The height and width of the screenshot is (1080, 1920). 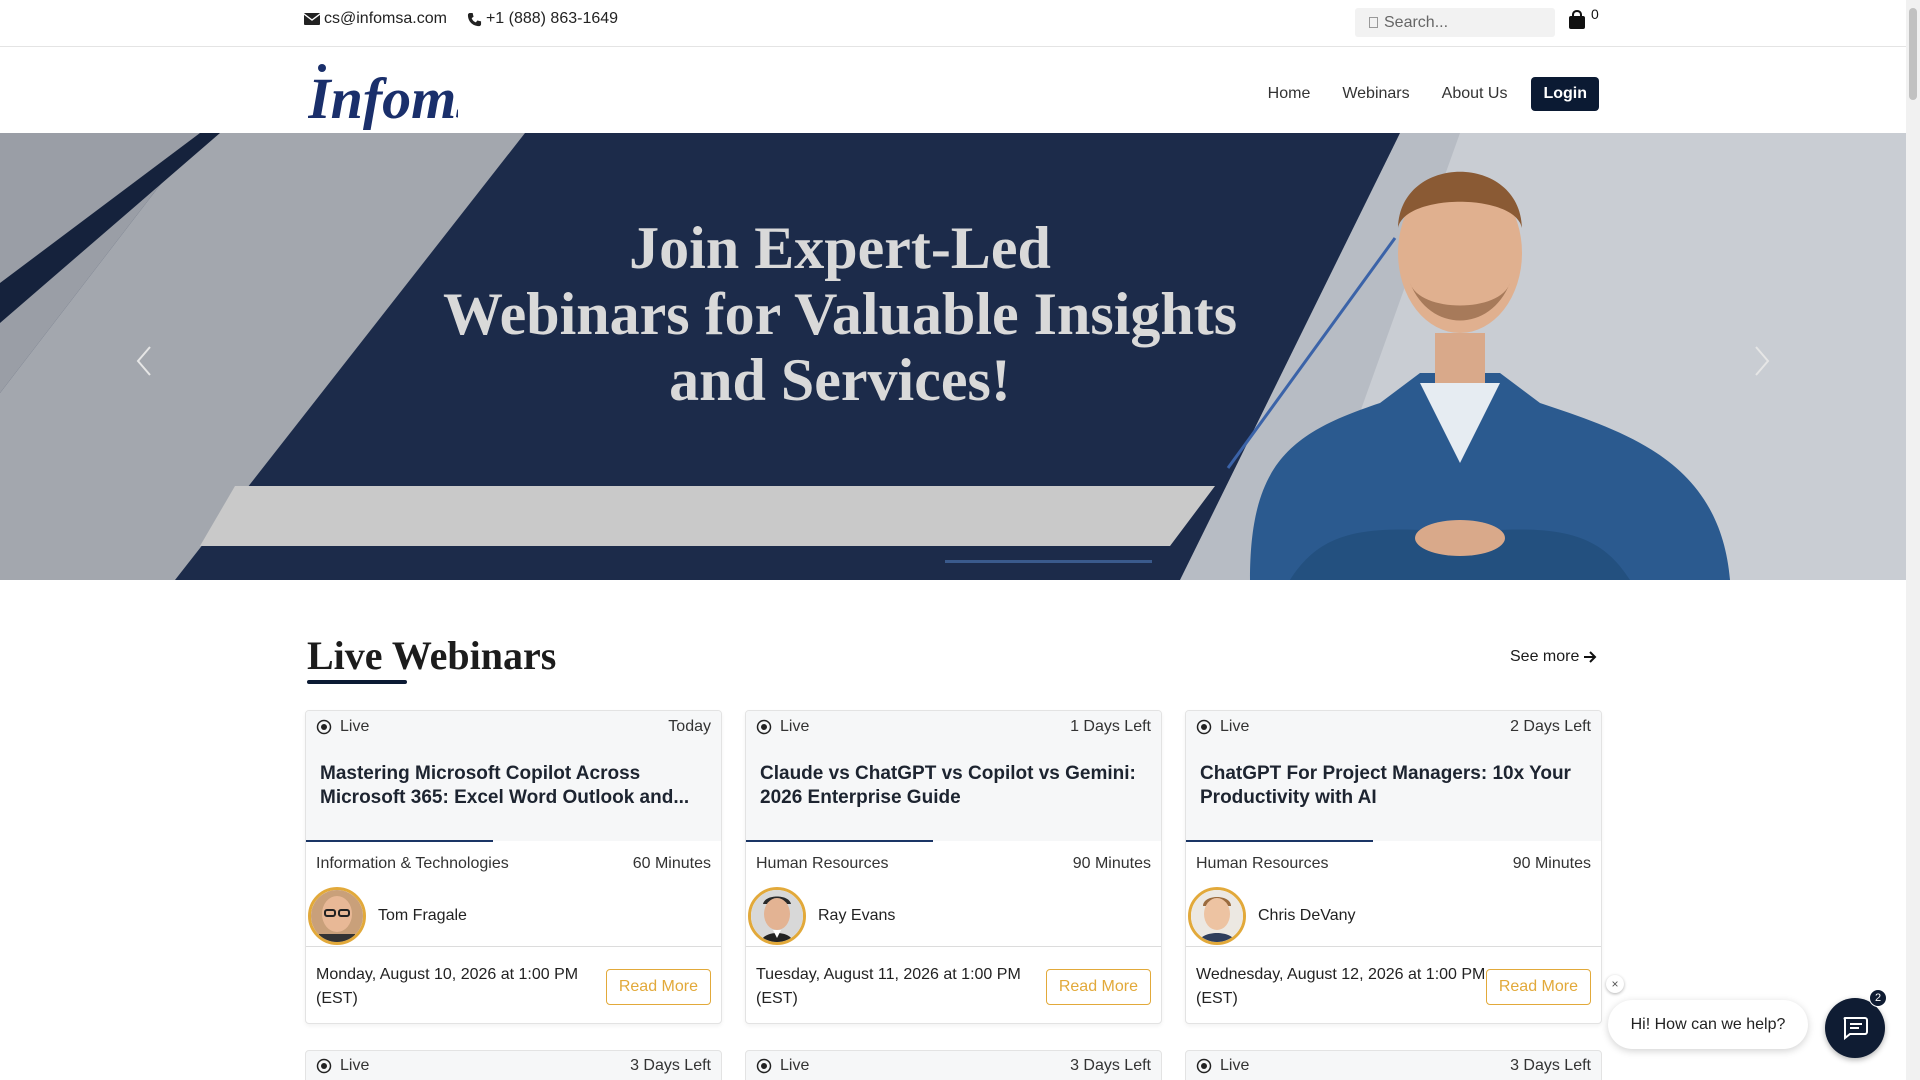 What do you see at coordinates (1545, 656) in the screenshot?
I see `see-more-label: See more` at bounding box center [1545, 656].